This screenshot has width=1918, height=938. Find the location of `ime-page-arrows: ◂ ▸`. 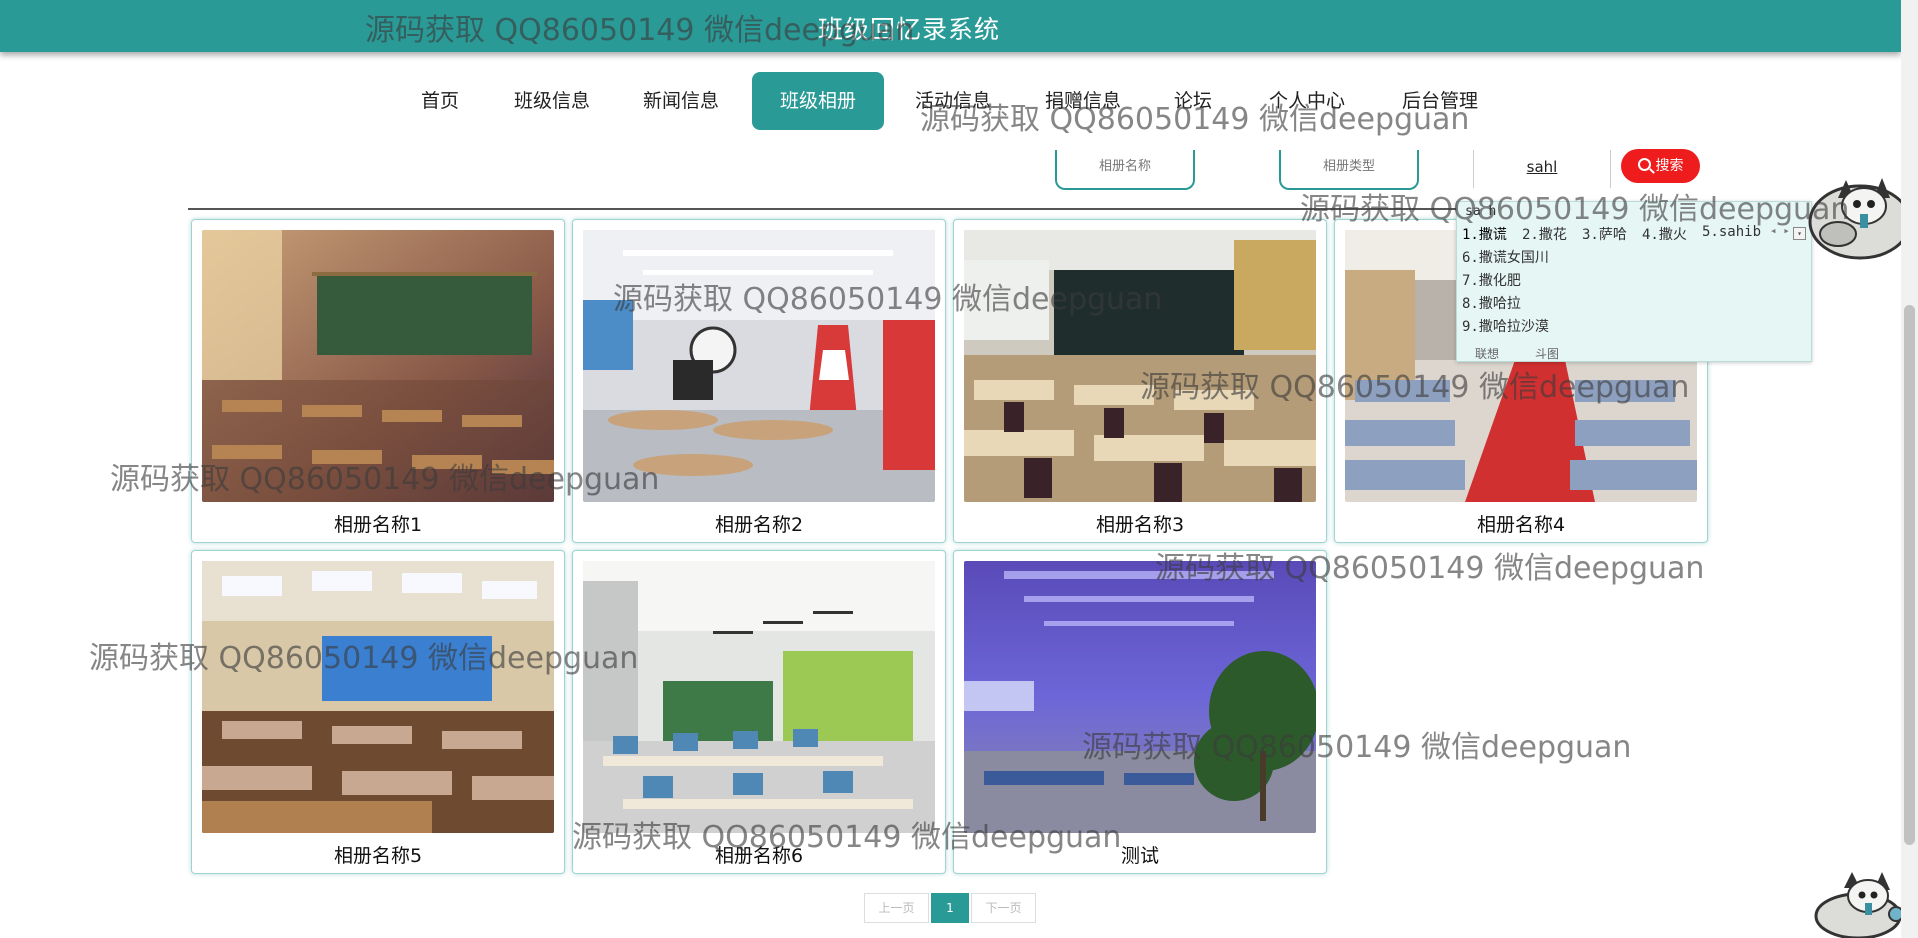

ime-page-arrows: ◂ ▸ is located at coordinates (1780, 230).